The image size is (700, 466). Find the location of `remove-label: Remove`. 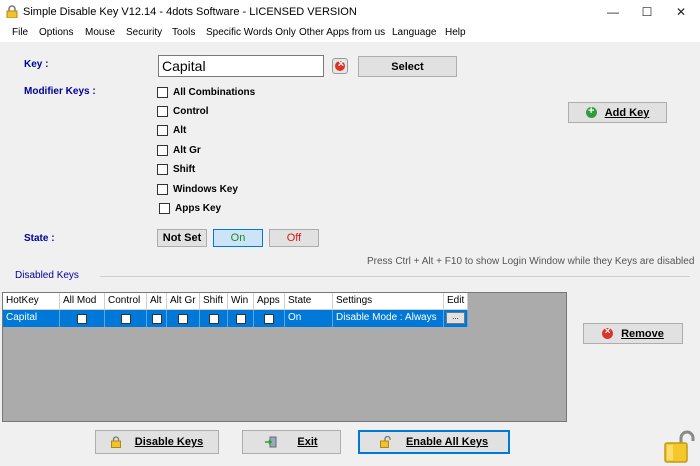

remove-label: Remove is located at coordinates (642, 333).